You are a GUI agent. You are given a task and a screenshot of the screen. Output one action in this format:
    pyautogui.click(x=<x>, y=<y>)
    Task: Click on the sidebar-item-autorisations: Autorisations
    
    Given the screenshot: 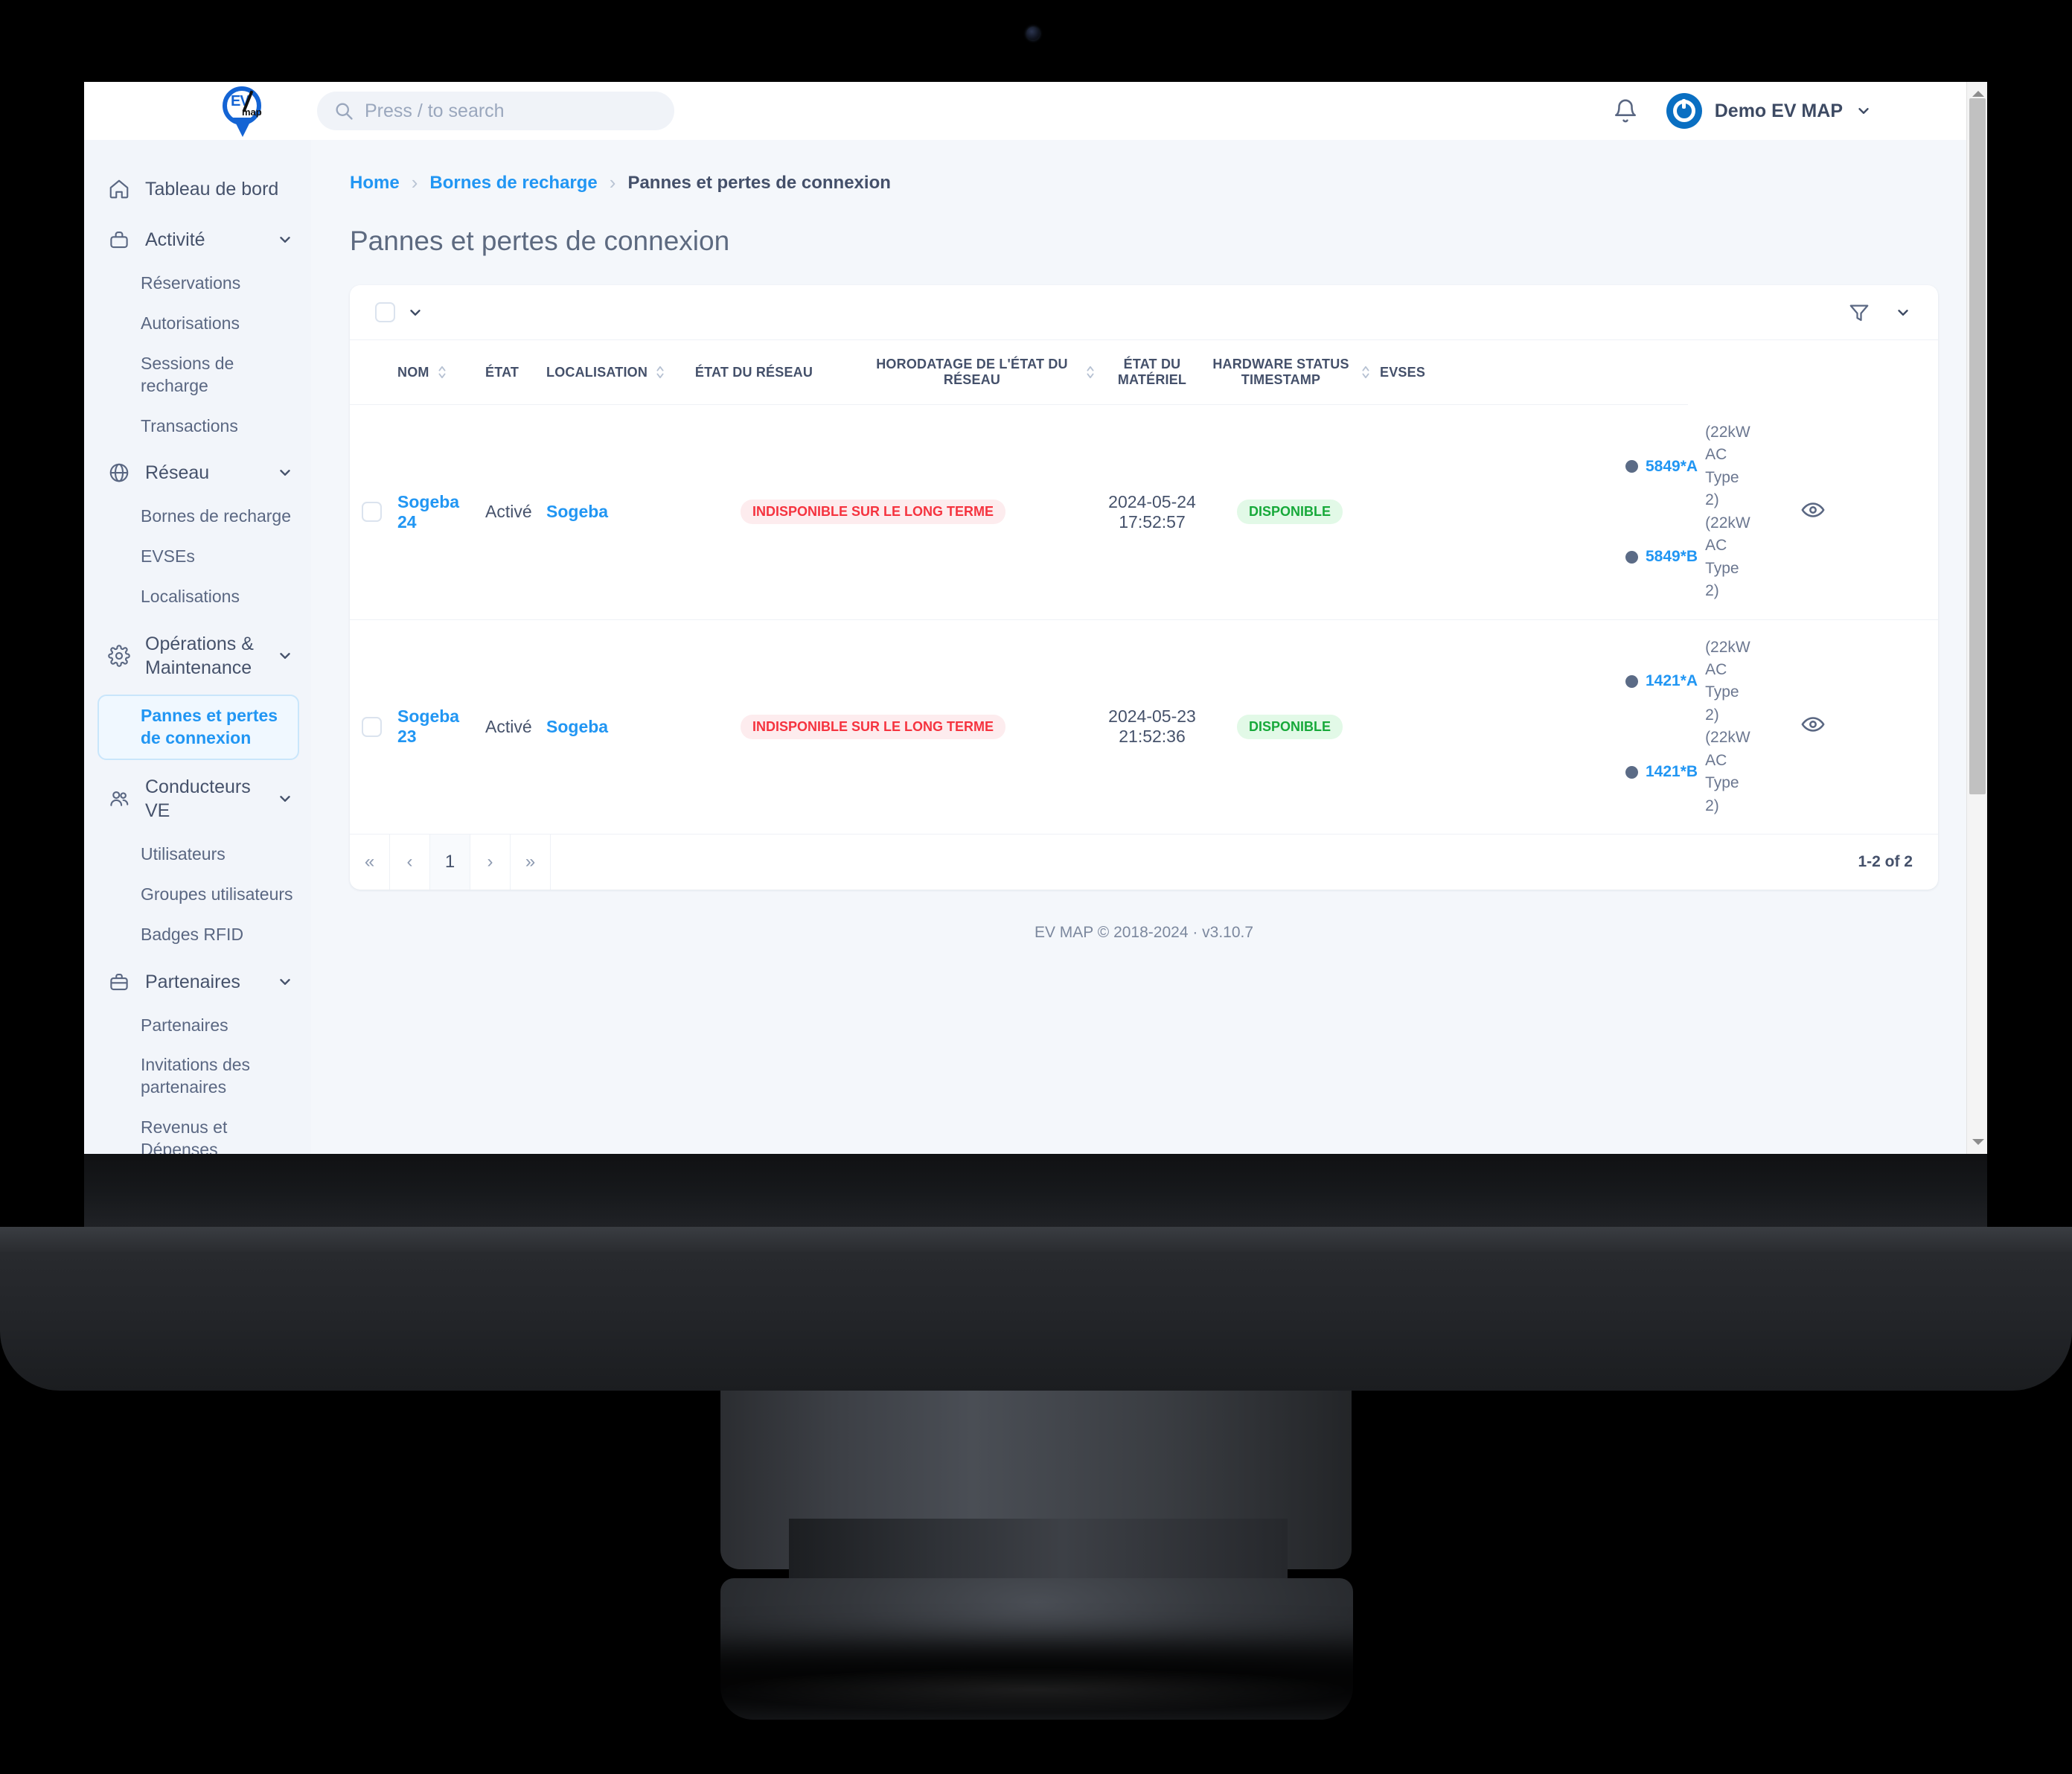 What is the action you would take?
    pyautogui.click(x=197, y=324)
    